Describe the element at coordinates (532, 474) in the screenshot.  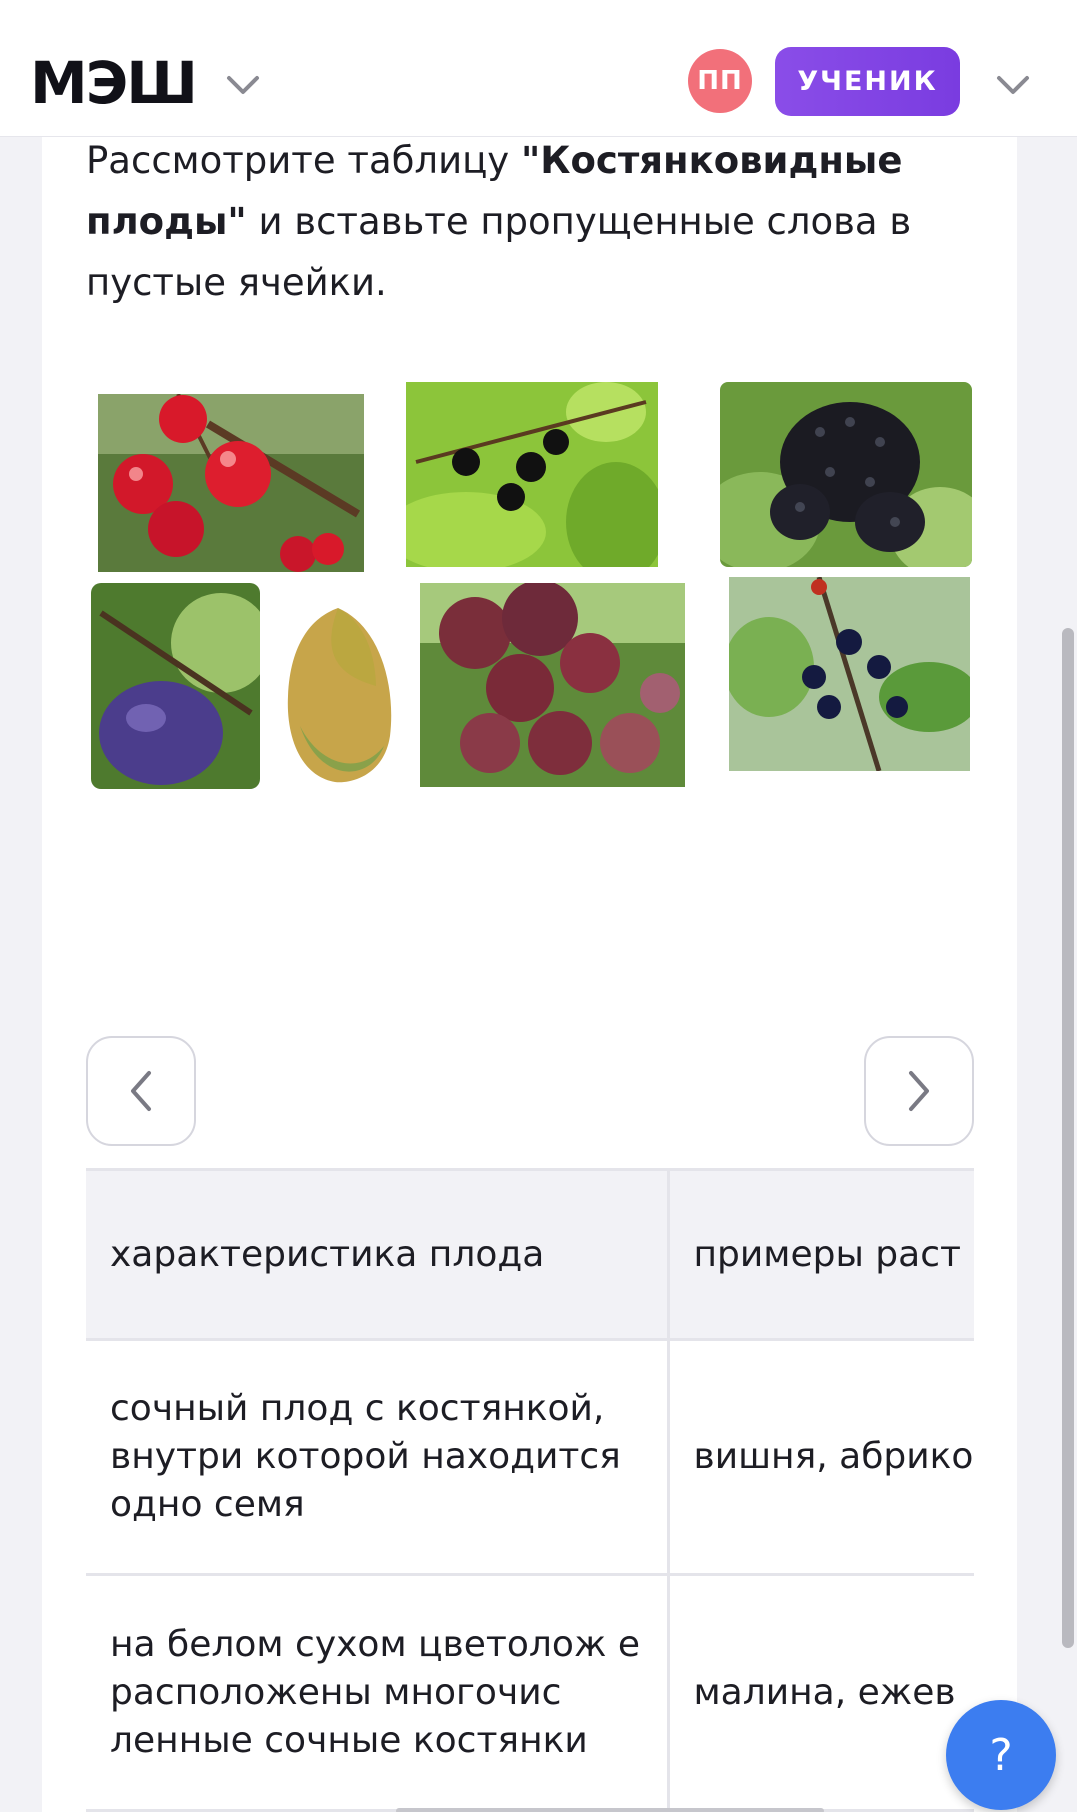
I see `bird-cherry-photo` at that location.